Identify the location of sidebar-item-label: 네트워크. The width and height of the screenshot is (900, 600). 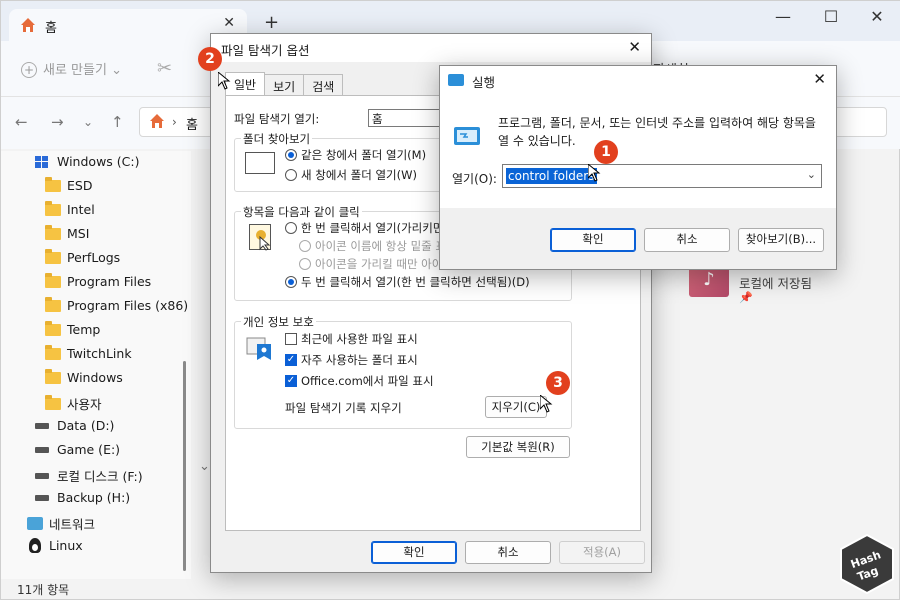
(72, 524).